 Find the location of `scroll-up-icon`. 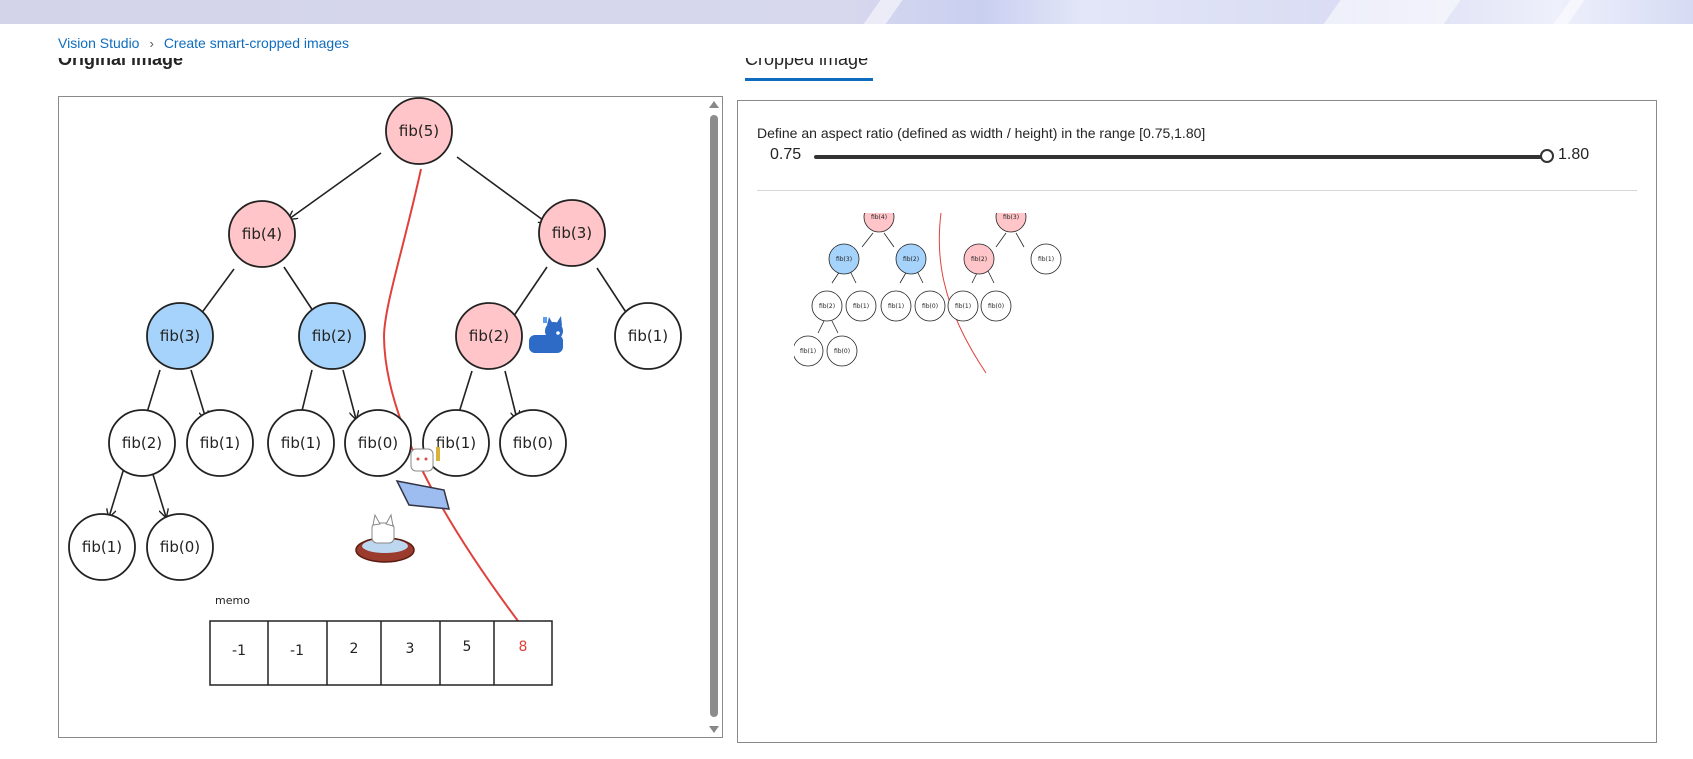

scroll-up-icon is located at coordinates (714, 104).